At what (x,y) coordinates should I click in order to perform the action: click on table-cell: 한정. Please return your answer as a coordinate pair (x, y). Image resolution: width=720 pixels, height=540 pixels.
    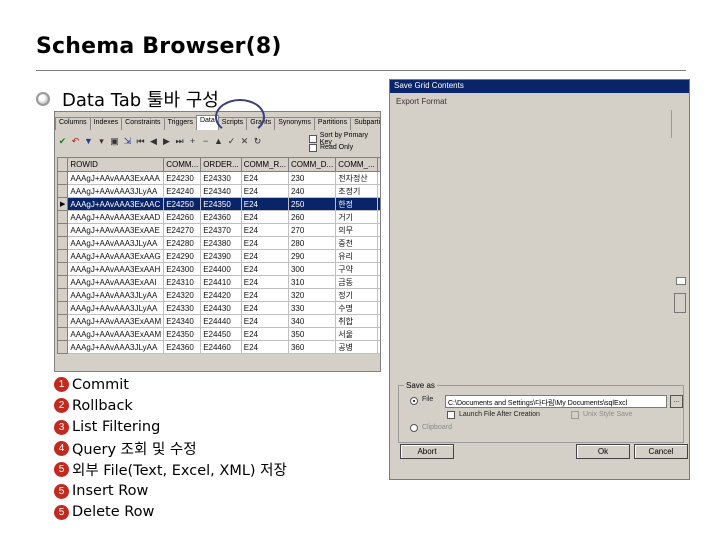
    Looking at the image, I should click on (356, 204).